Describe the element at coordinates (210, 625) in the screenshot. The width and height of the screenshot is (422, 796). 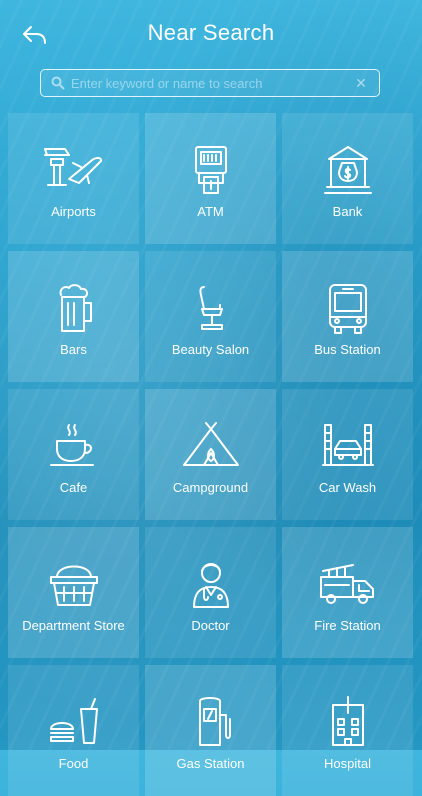
I see `category-label: Doctor` at that location.